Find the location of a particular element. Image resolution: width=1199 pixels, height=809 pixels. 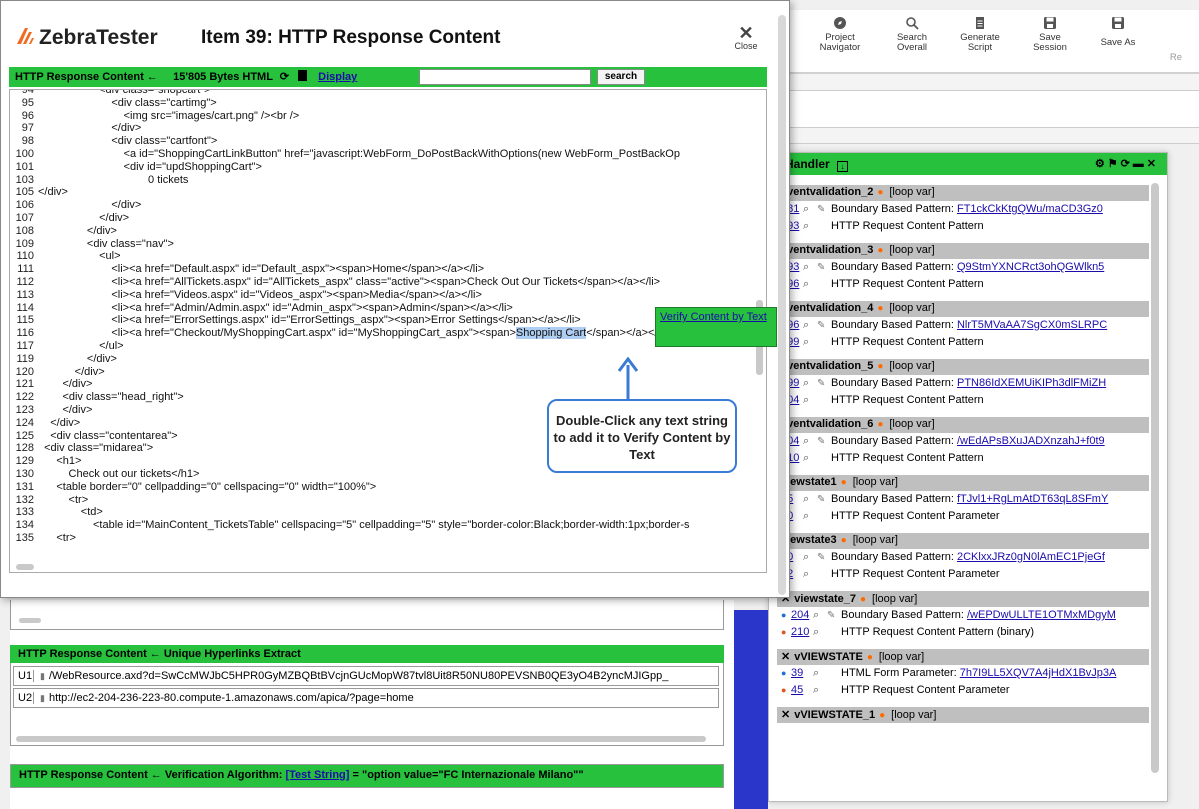

handler-group-title: ✕ vVIEWSTATE ● [loop var] is located at coordinates (963, 657).